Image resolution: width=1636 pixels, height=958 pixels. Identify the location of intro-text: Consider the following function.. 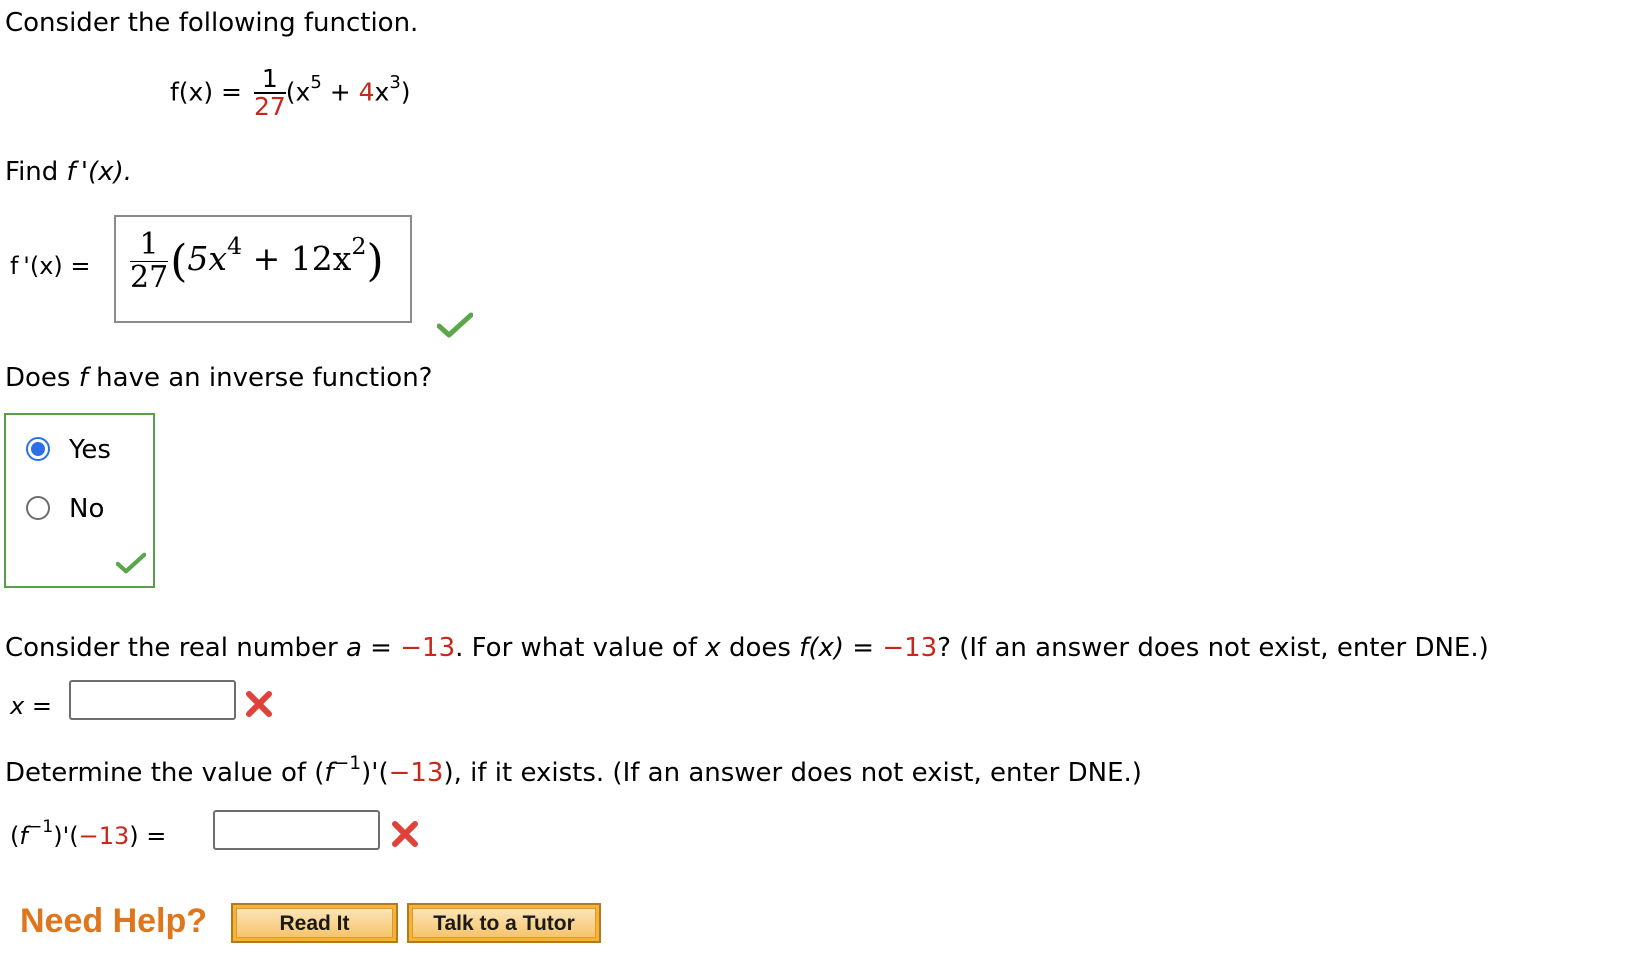
(212, 23).